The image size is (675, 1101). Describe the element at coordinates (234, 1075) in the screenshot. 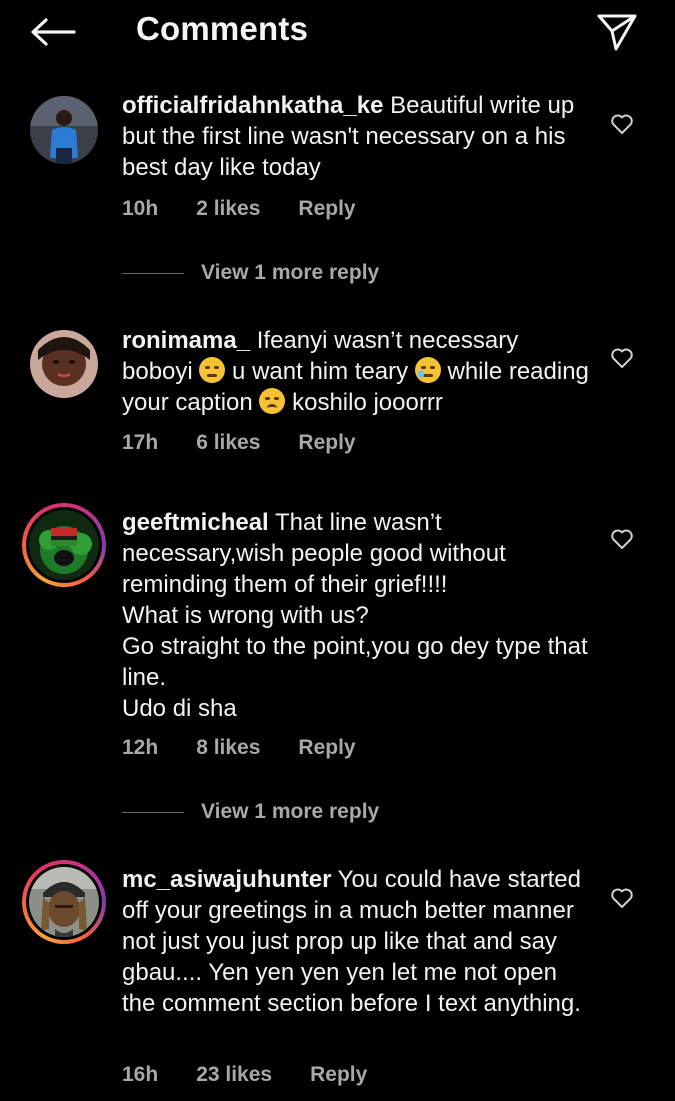

I see `comment-likes: 23 likes` at that location.